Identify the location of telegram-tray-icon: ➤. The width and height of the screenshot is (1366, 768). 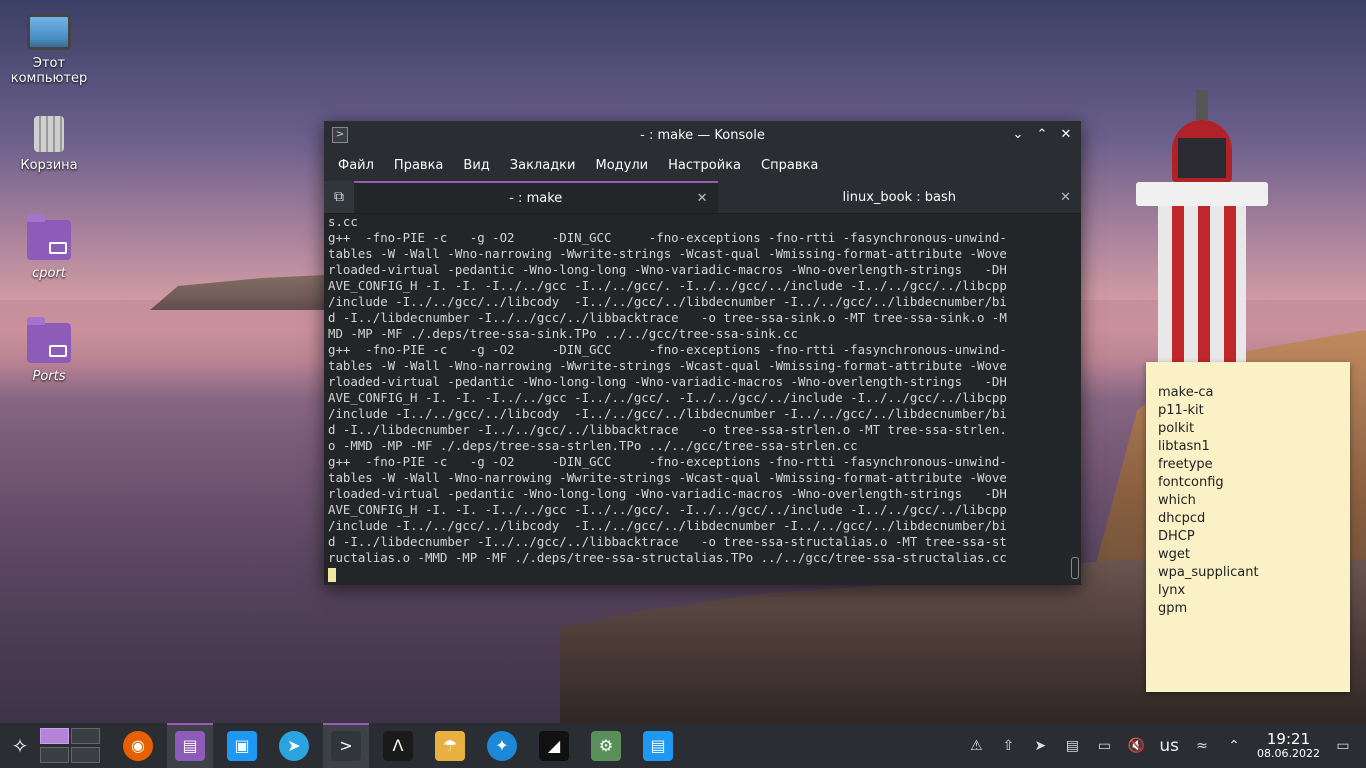
(1040, 746).